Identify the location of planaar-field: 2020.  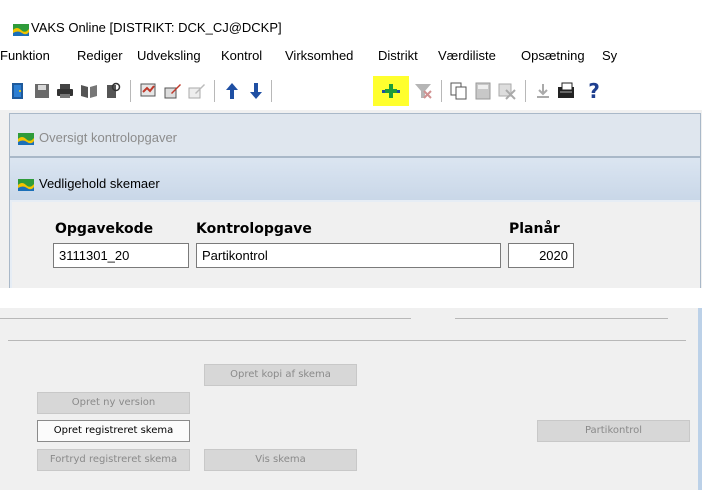
(541, 255).